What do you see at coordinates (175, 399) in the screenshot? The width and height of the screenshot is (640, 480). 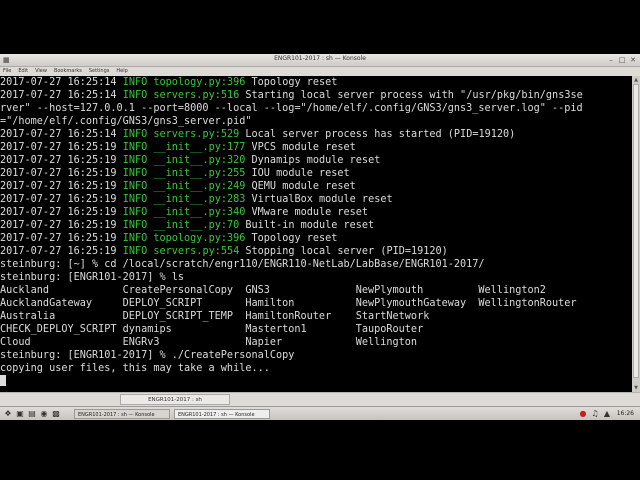 I see `session-tab: ENGR101-2017 : sh` at bounding box center [175, 399].